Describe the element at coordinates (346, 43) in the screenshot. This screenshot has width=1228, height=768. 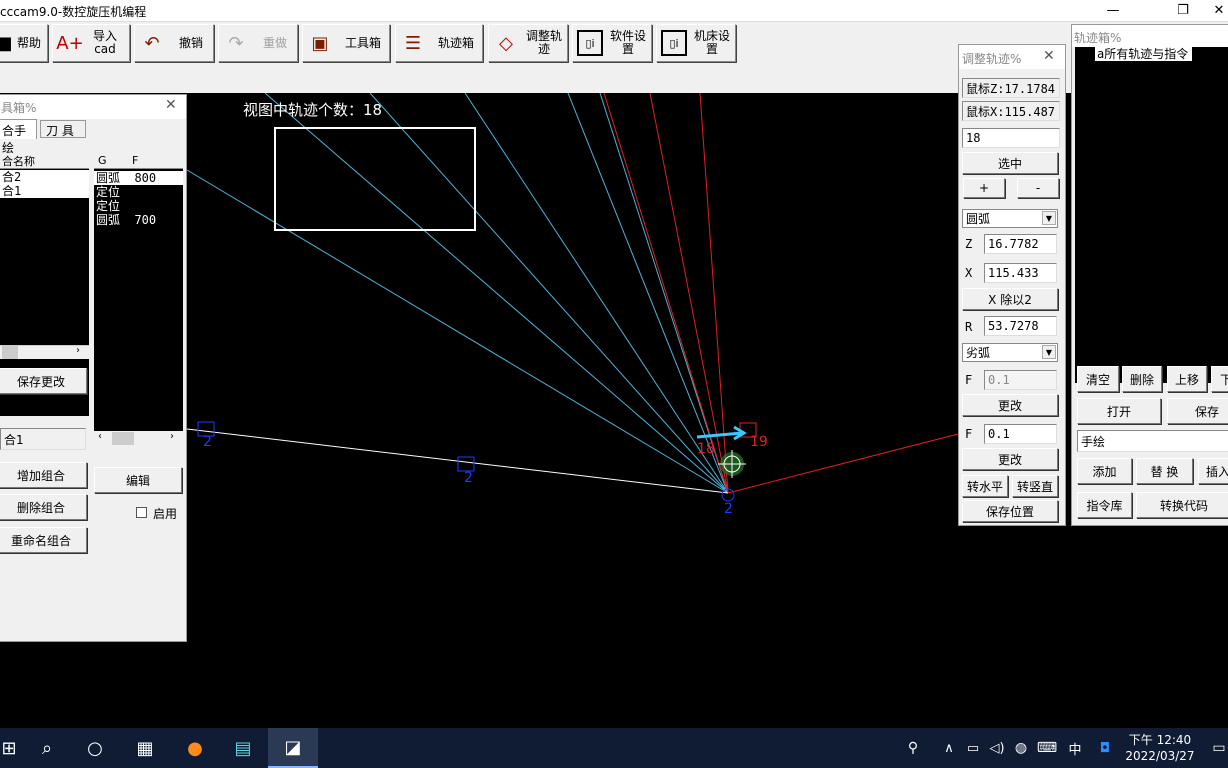
I see `toolbox-button: ▣ 工具箱` at that location.